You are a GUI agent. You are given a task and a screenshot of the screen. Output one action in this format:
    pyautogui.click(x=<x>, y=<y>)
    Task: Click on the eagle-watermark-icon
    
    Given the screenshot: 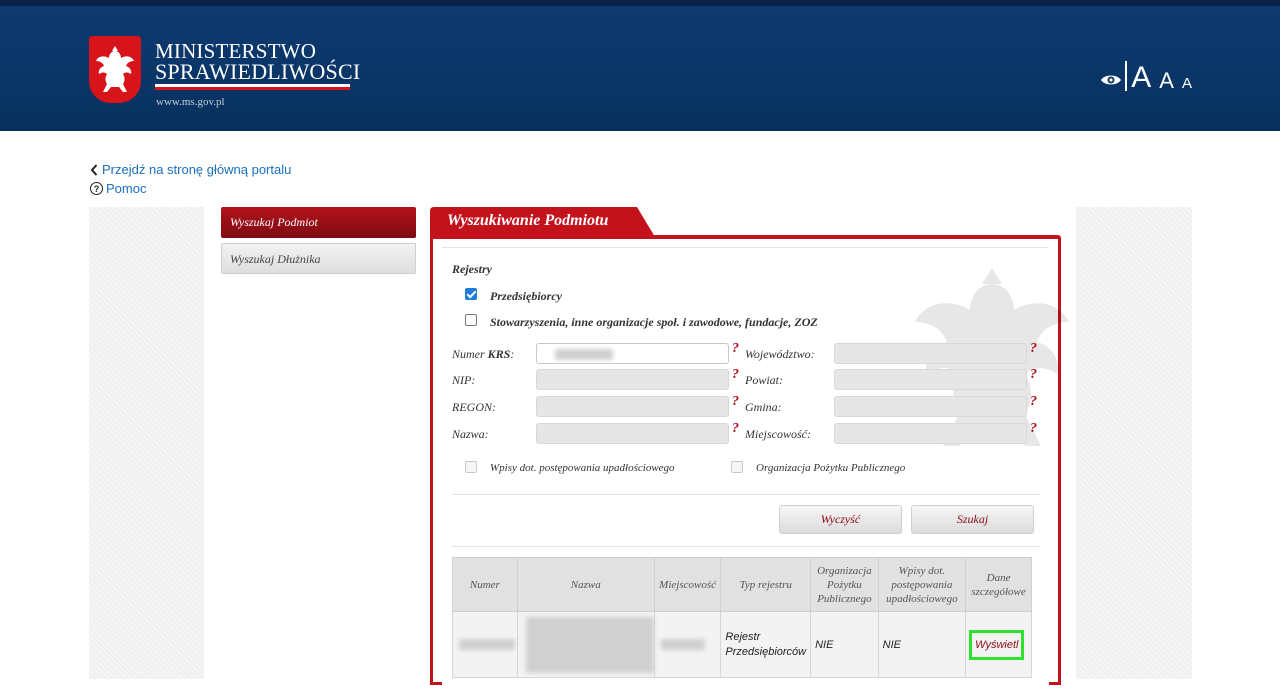 What is the action you would take?
    pyautogui.click(x=992, y=357)
    